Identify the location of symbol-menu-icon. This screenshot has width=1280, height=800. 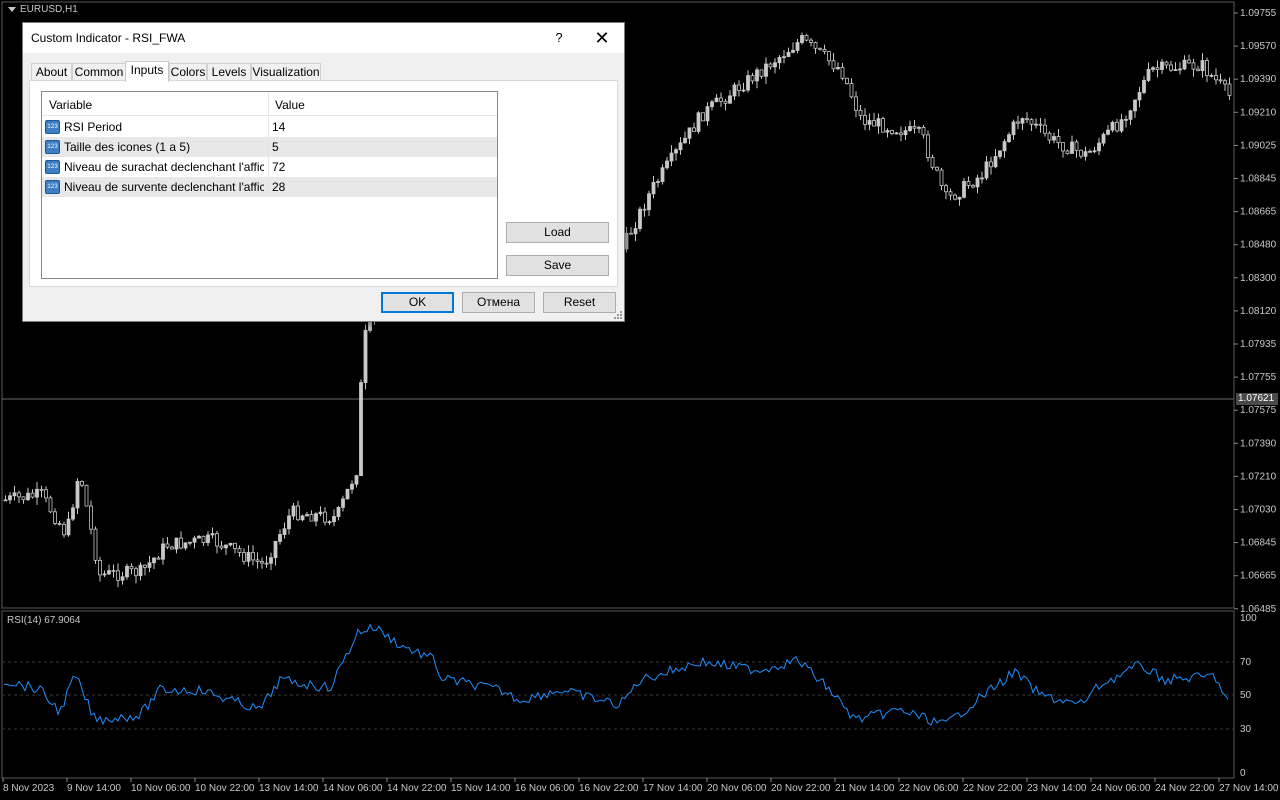
(12, 9).